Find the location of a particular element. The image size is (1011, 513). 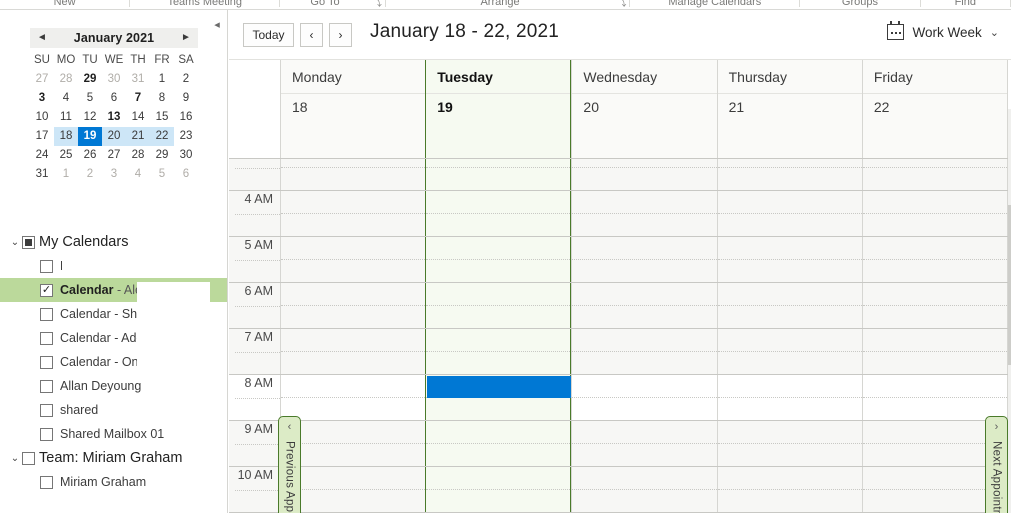

time-slot-tuesday-7am is located at coordinates (498, 351).